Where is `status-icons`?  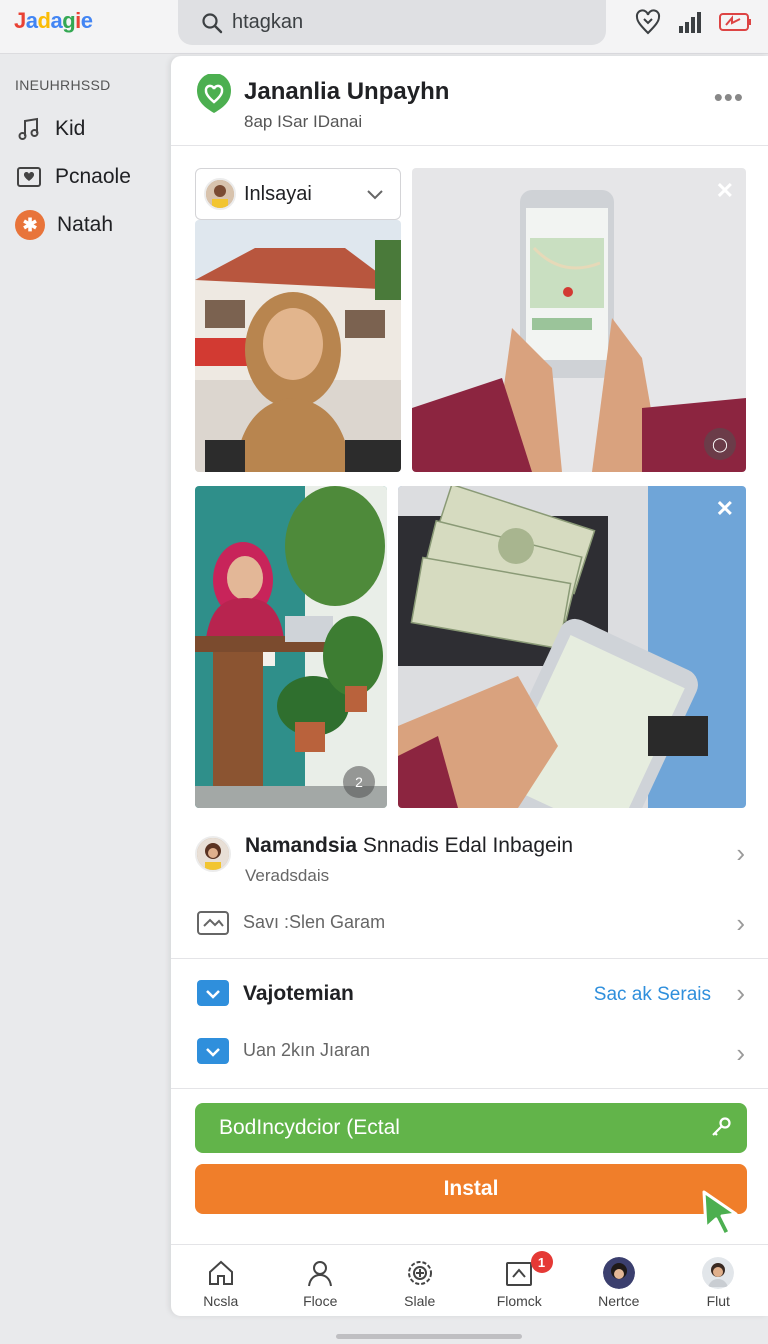 status-icons is located at coordinates (694, 22).